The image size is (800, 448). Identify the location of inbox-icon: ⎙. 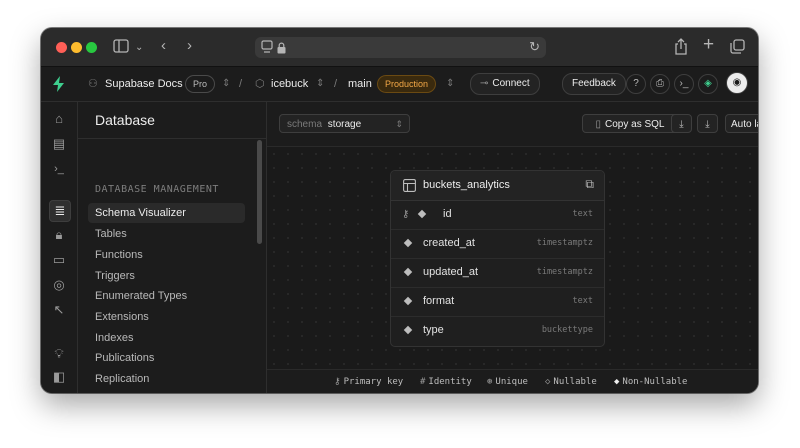
(660, 84).